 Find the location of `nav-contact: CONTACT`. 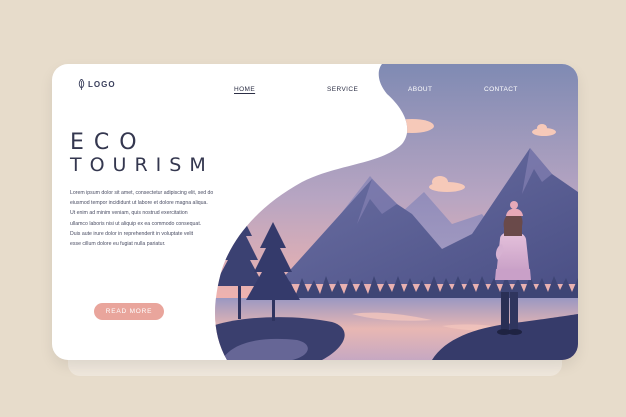

nav-contact: CONTACT is located at coordinates (501, 89).